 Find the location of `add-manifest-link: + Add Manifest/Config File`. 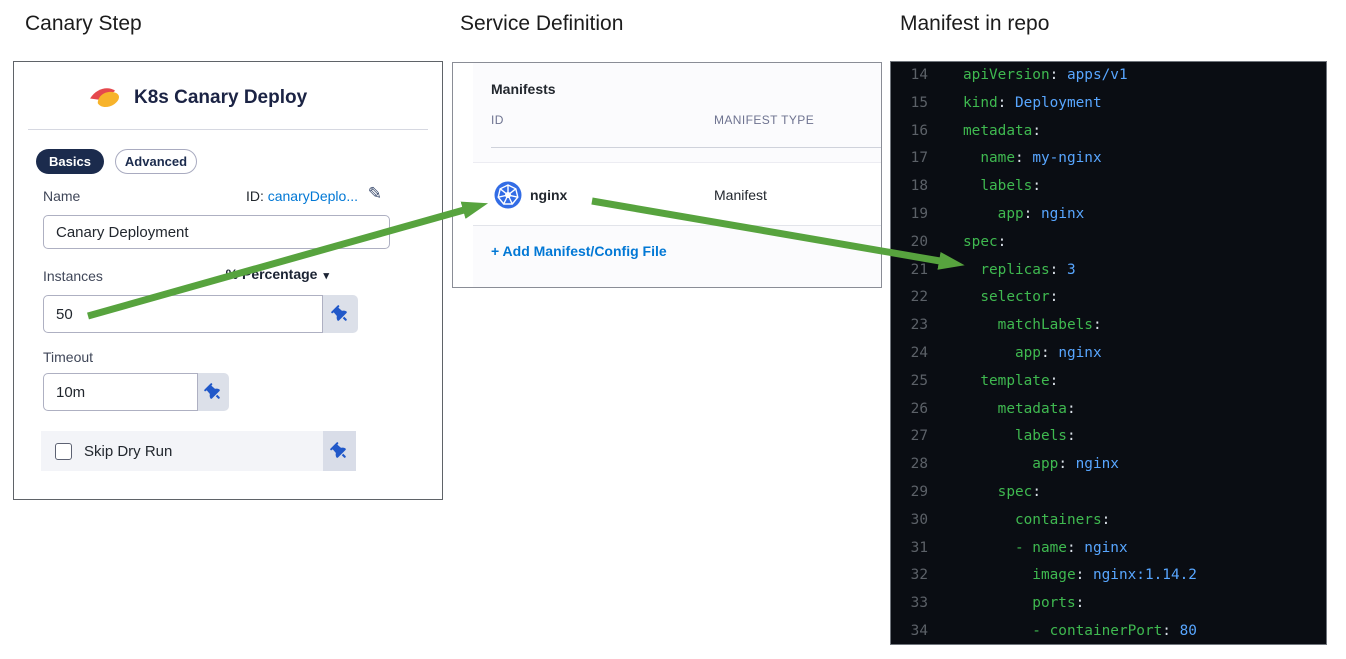

add-manifest-link: + Add Manifest/Config File is located at coordinates (579, 251).